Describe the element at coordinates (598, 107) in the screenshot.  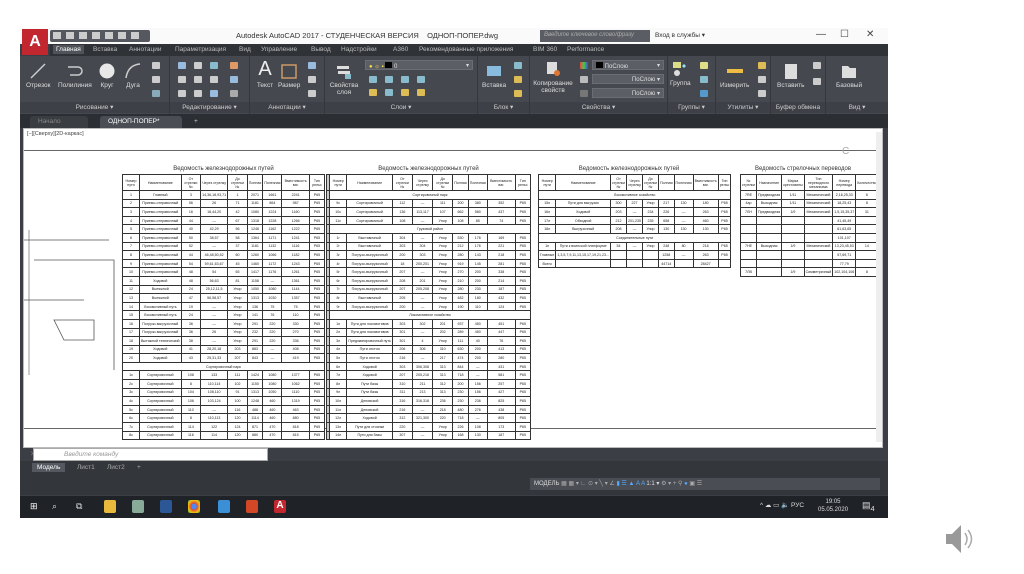
I see `properties-panel-label: Свойства ▾` at that location.